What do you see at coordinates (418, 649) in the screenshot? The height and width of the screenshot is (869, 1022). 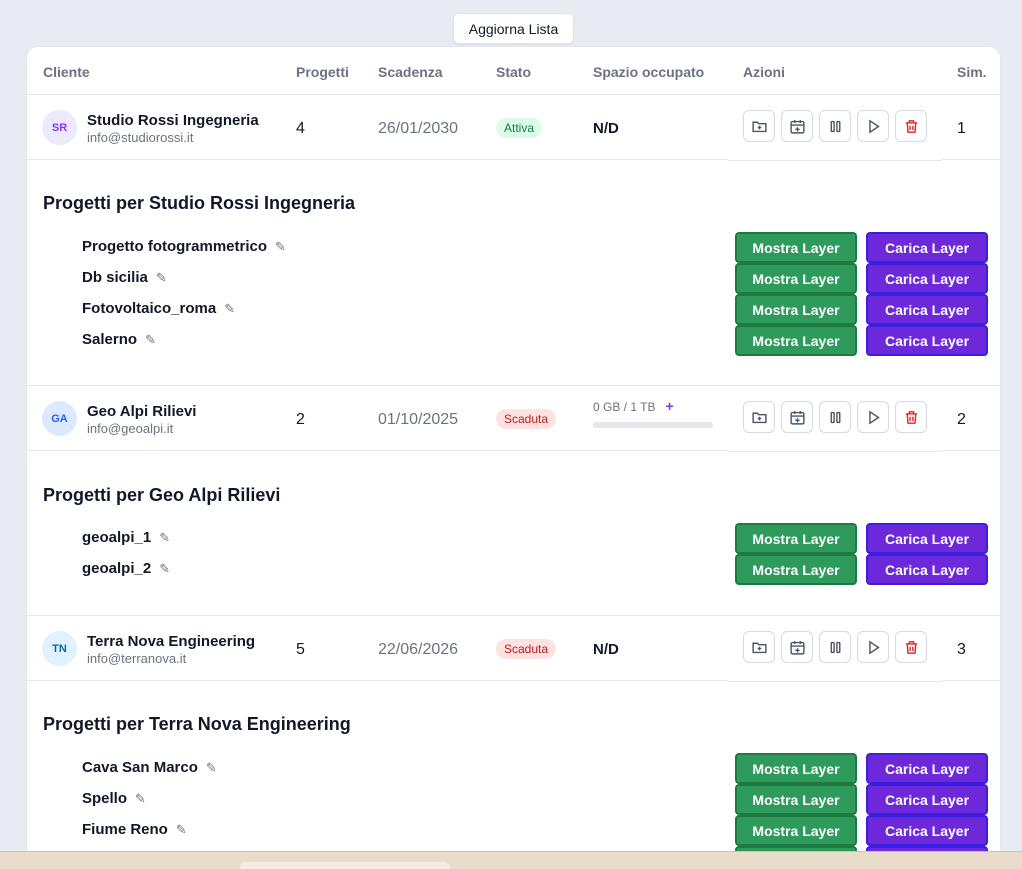 I see `due-date: 22/06/2026` at bounding box center [418, 649].